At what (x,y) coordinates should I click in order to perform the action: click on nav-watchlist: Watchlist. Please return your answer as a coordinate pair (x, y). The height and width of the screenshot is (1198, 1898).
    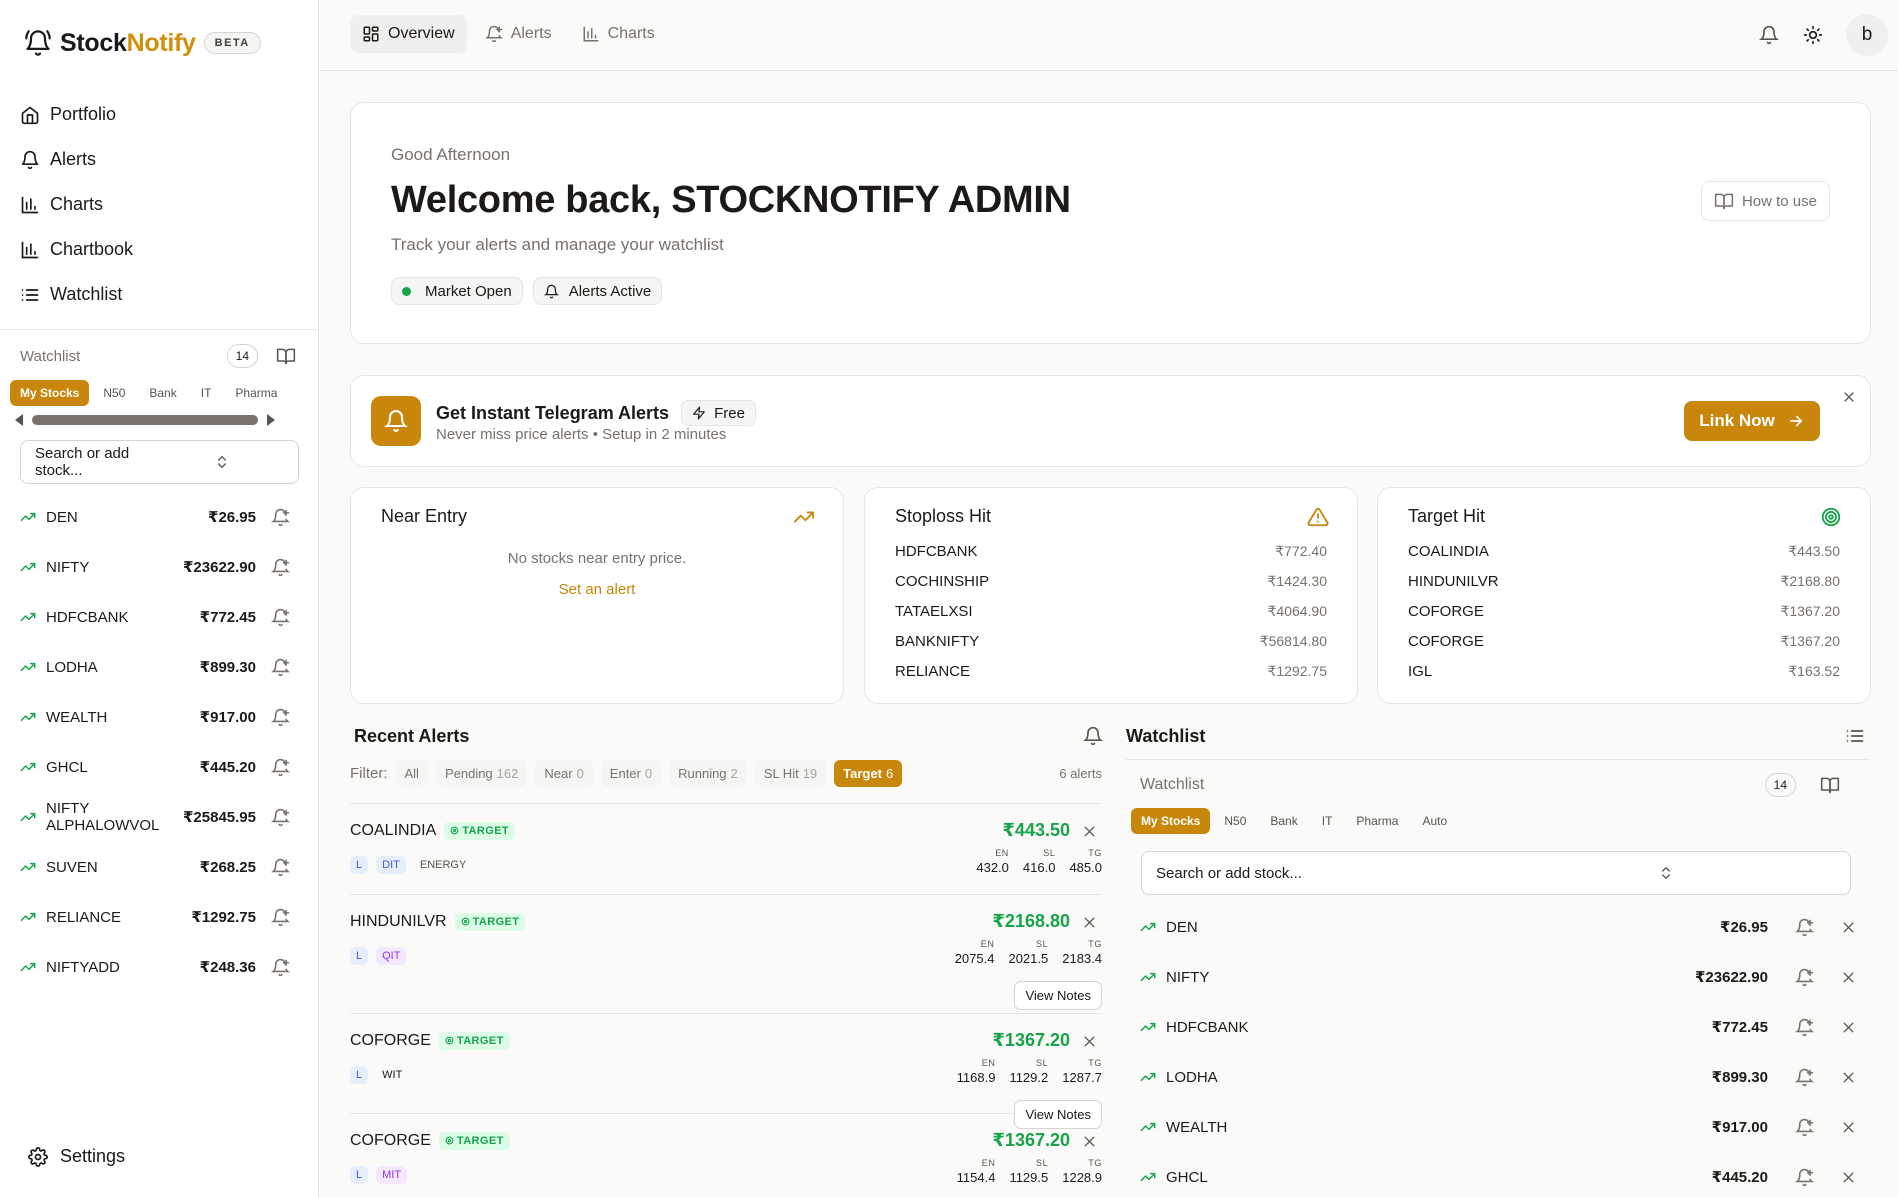
    Looking at the image, I should click on (160, 294).